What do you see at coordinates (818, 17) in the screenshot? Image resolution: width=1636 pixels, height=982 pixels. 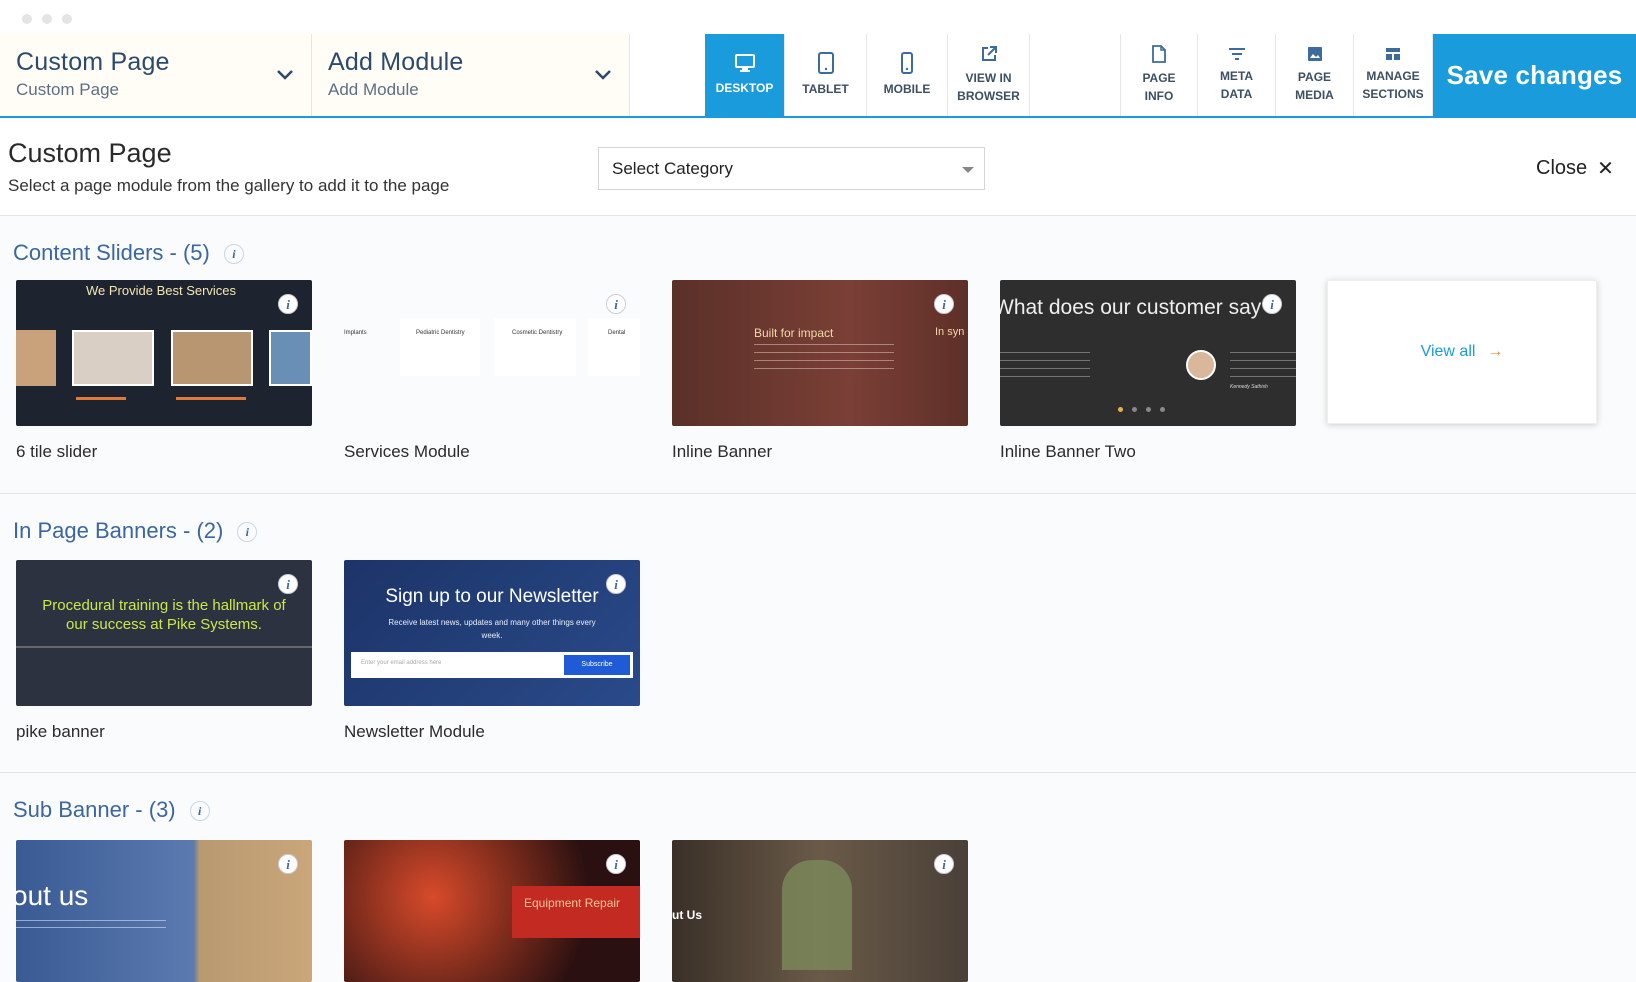 I see `window-titlebar` at bounding box center [818, 17].